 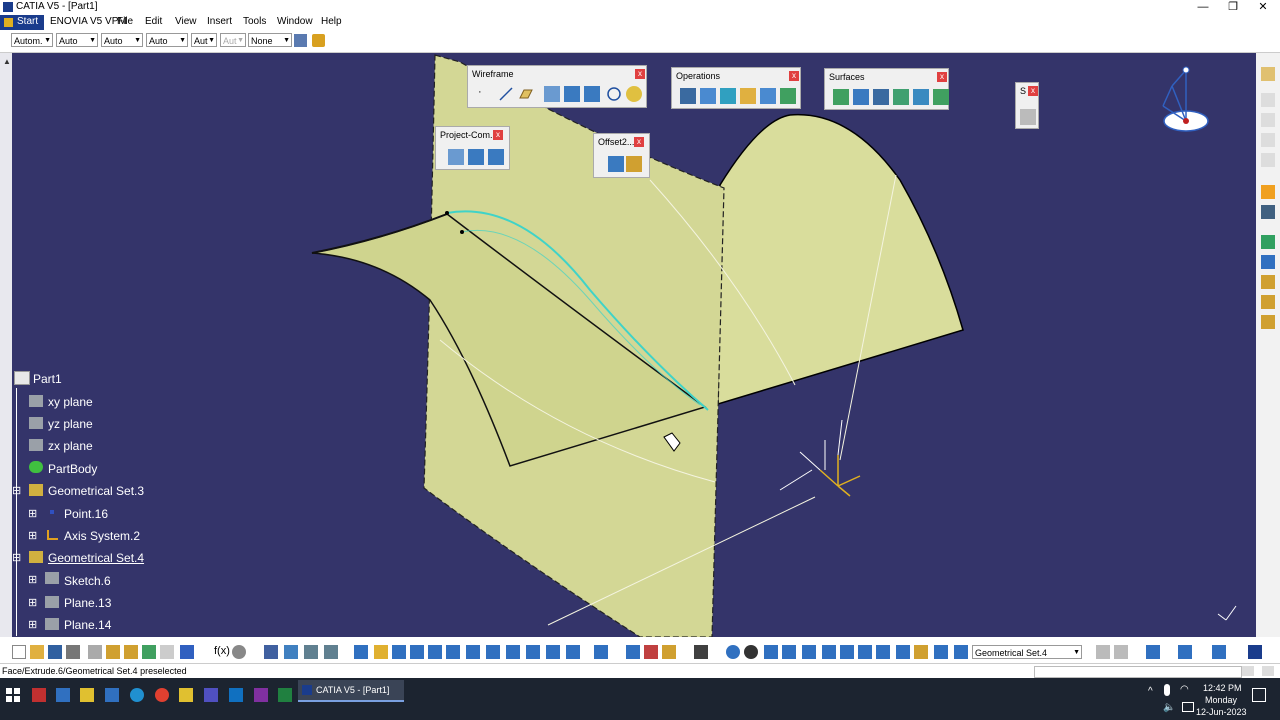 I want to click on boundary-icon, so click(x=748, y=96).